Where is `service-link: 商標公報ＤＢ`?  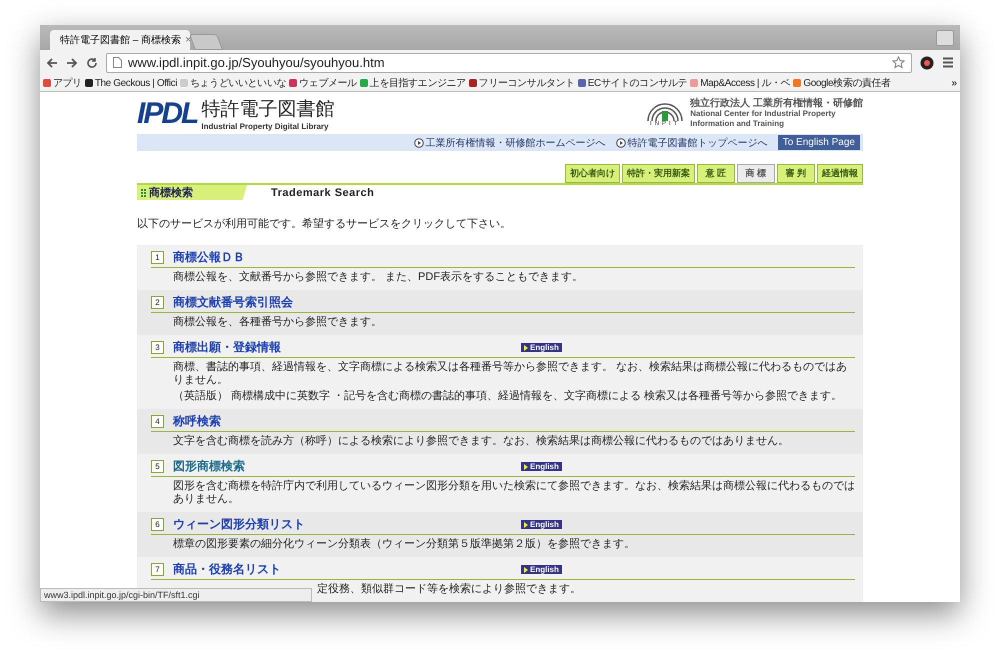 service-link: 商標公報ＤＢ is located at coordinates (347, 257).